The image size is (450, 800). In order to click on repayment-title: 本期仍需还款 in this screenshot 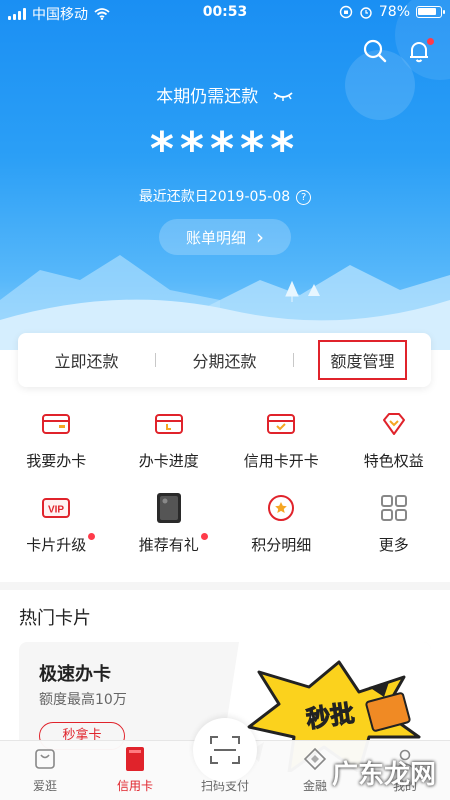, I will do `click(207, 97)`.